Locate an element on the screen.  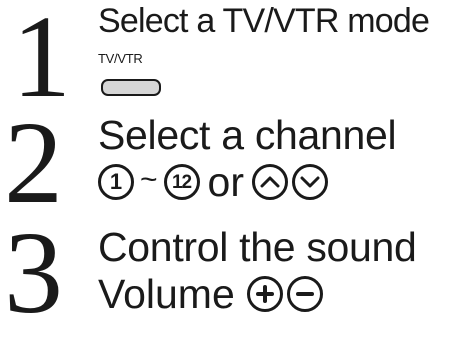
or-text: or is located at coordinates (225, 181).